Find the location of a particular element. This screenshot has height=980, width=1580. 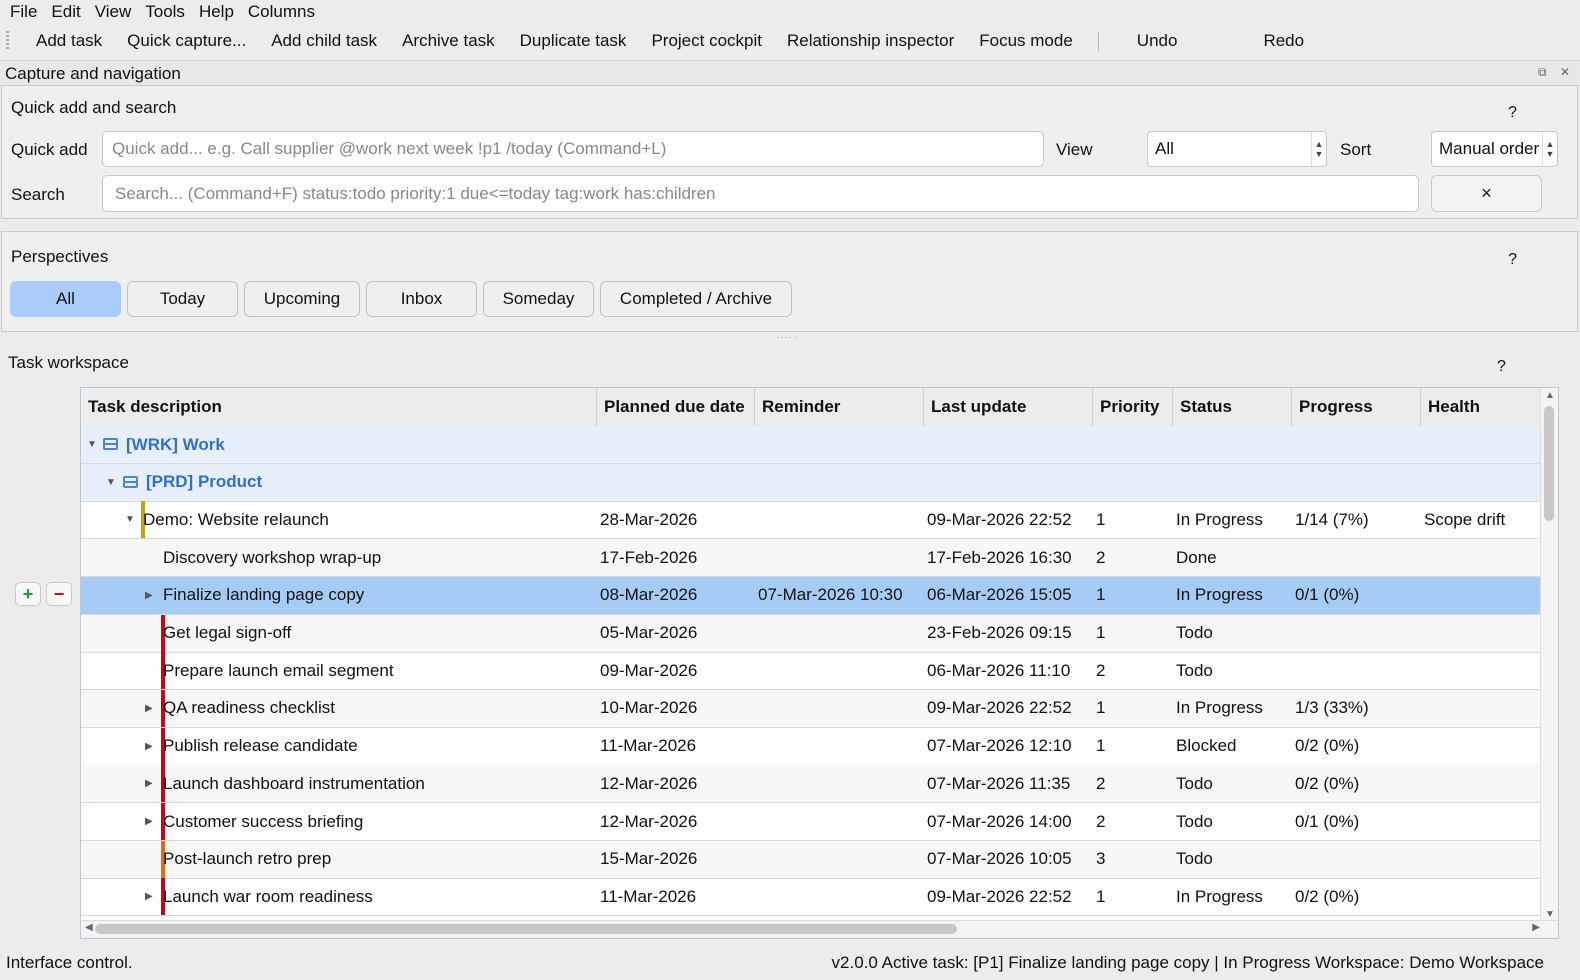

menu-edit: Edit is located at coordinates (65, 12).